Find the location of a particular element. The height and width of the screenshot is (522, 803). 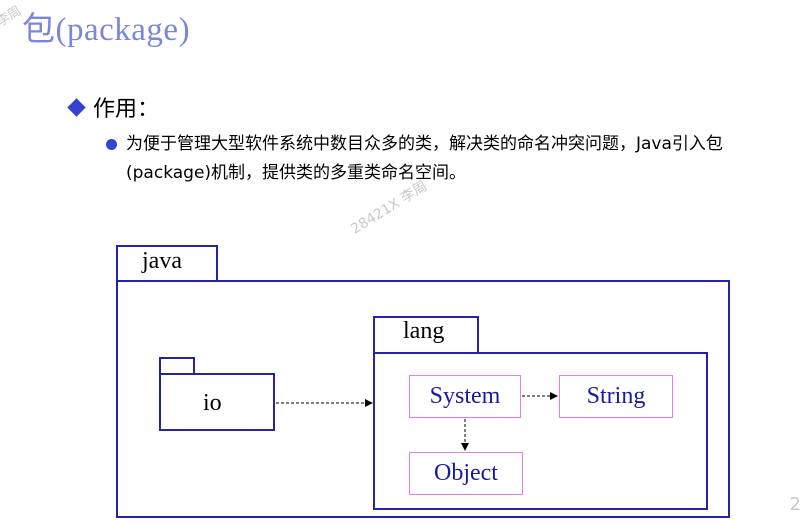

watermark-corner: 2 is located at coordinates (795, 504).